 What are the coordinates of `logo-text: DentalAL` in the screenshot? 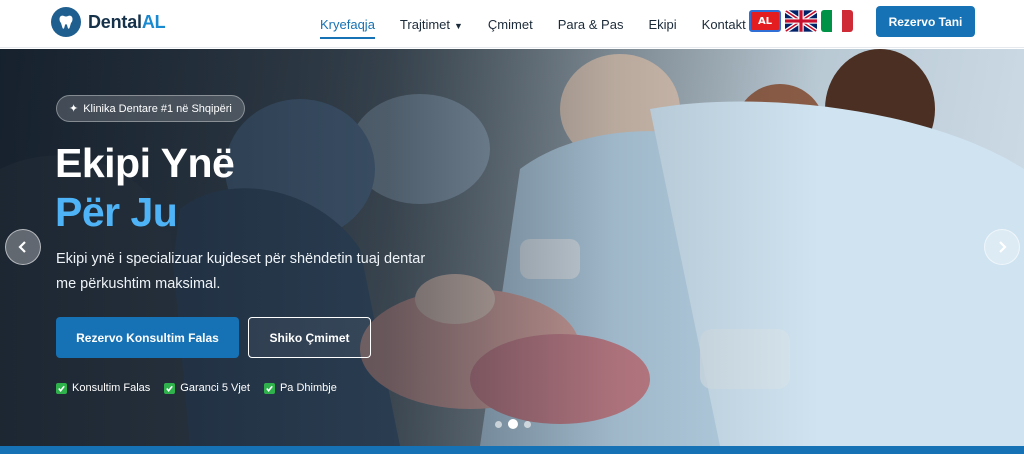 It's located at (127, 21).